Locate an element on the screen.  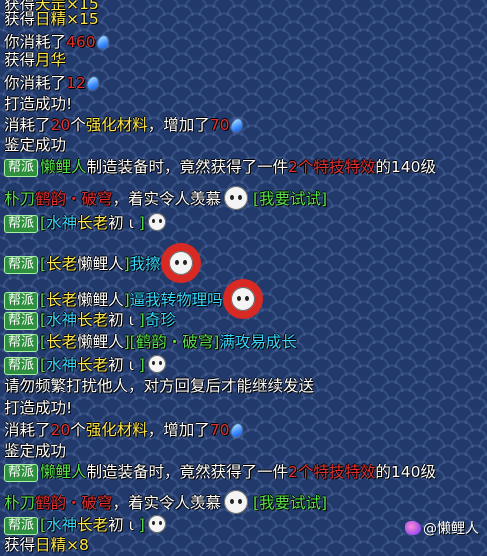
chat-message: 帮派 [长老懒鲤人]逼我转物理吗 is located at coordinates (131, 299).